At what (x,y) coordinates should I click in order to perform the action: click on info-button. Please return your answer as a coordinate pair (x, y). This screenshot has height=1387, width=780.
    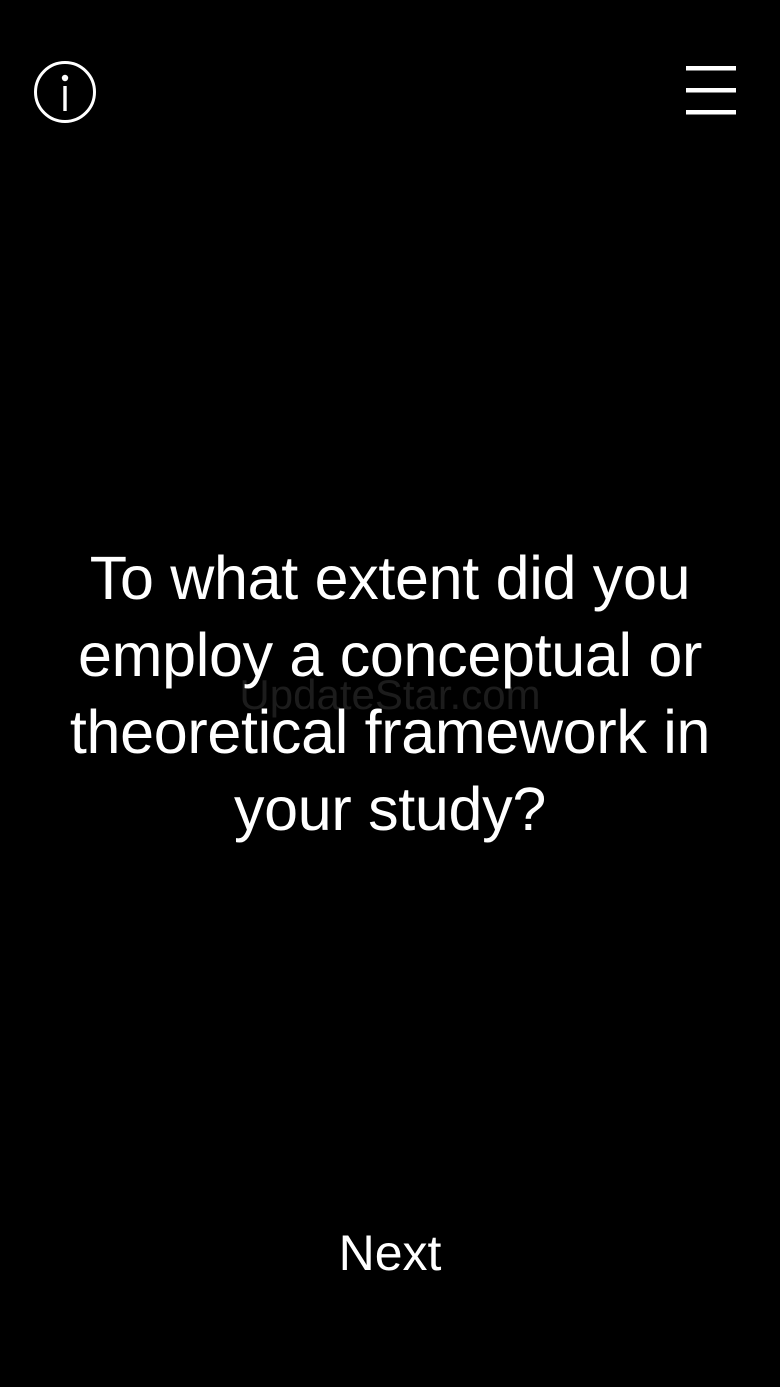
    Looking at the image, I should click on (65, 92).